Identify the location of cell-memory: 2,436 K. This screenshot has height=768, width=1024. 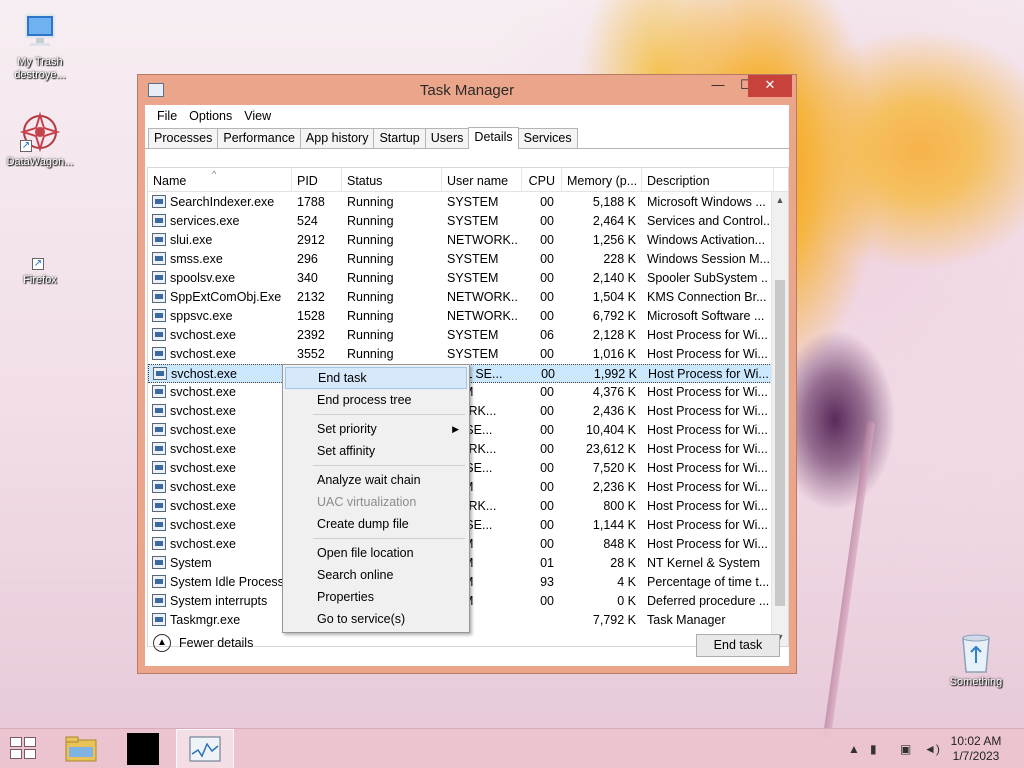
(614, 411).